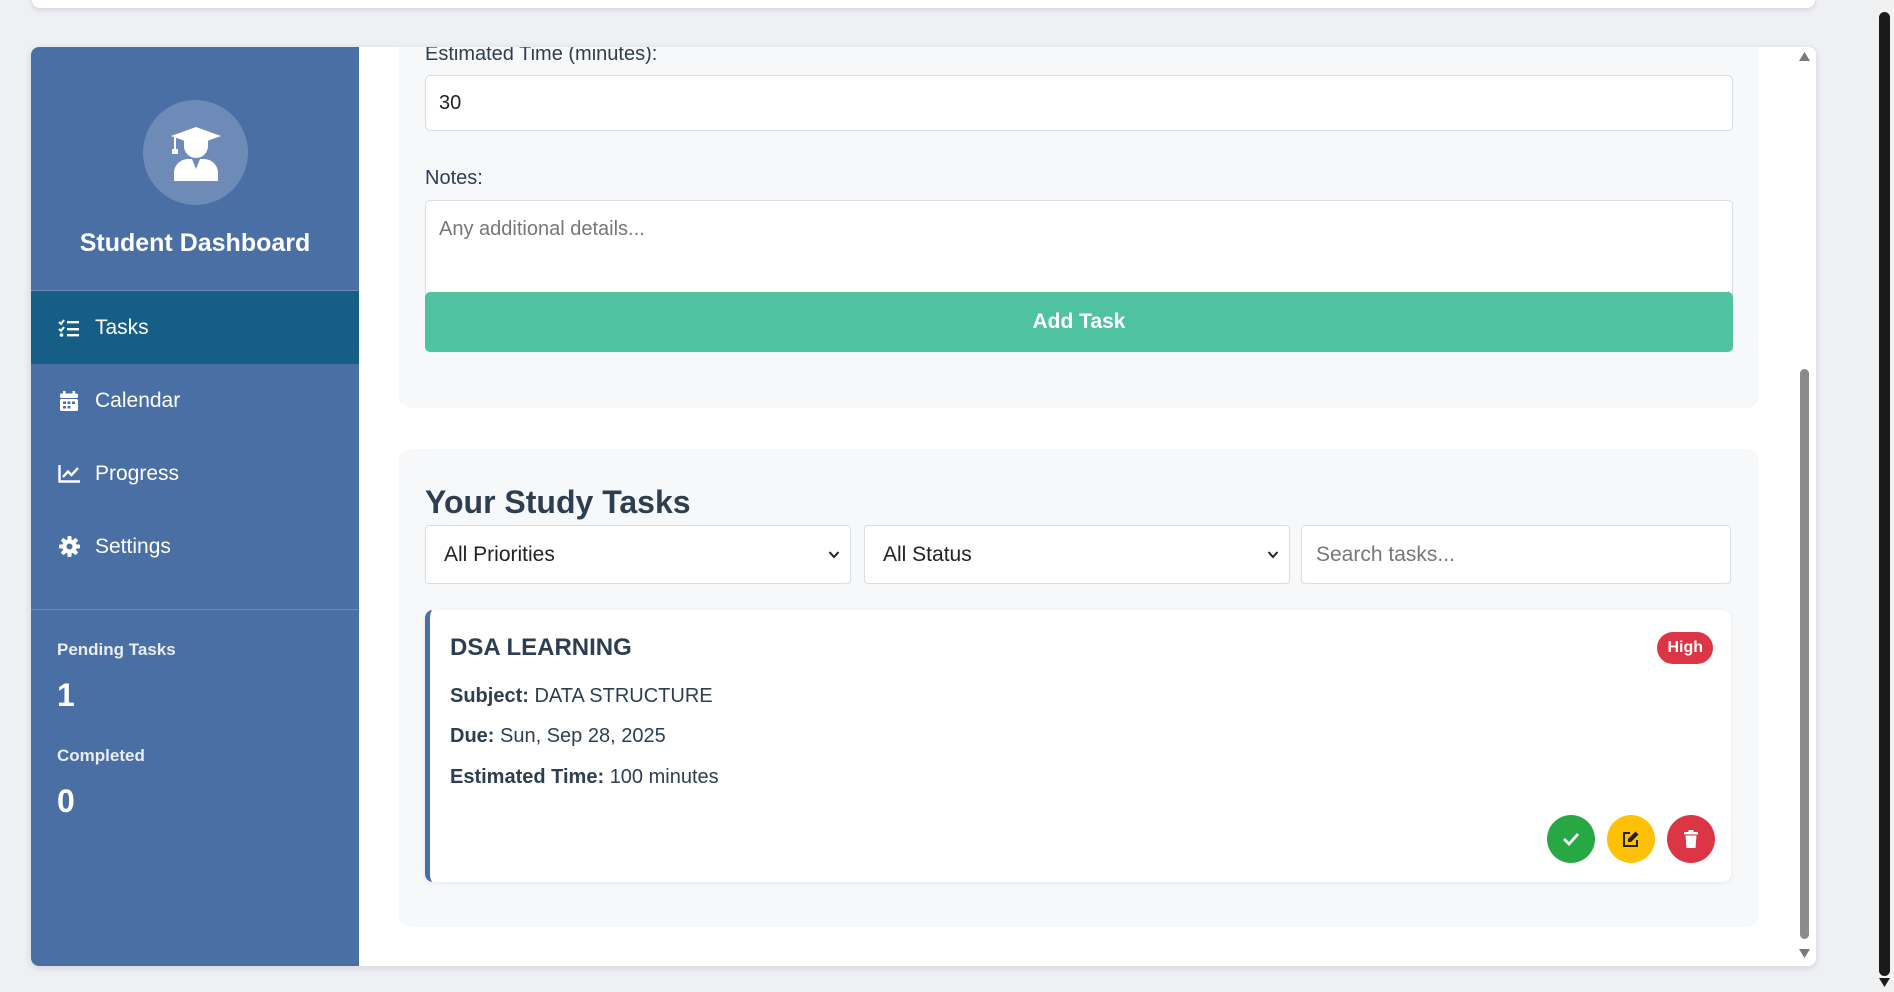 This screenshot has height=992, width=1894. I want to click on sidebar-item-progress: Progress, so click(195, 473).